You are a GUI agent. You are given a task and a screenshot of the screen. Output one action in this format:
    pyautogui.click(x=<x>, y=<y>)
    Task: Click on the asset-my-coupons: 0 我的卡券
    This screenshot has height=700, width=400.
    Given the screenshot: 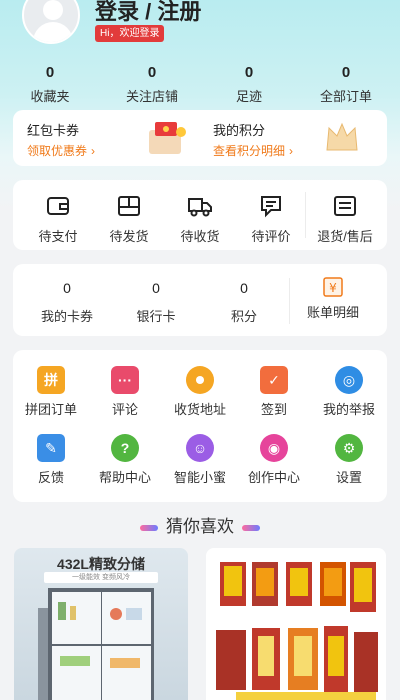 What is the action you would take?
    pyautogui.click(x=67, y=302)
    